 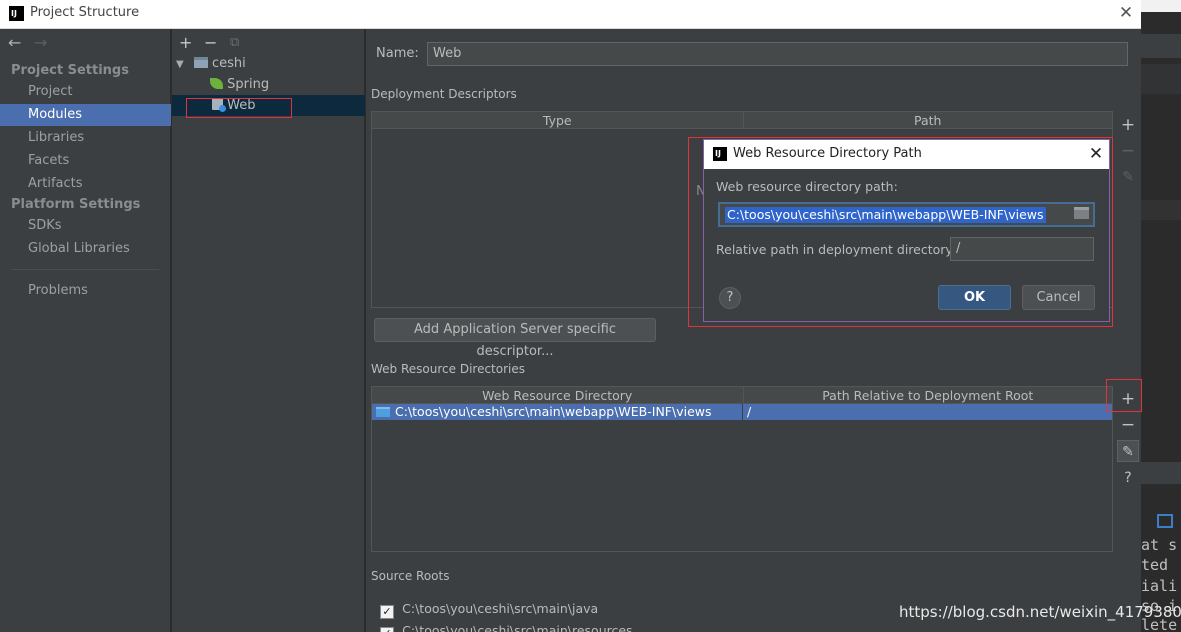 I want to click on dialog-title-bar: IJ Web Resource Directory Path ✕, so click(x=906, y=154).